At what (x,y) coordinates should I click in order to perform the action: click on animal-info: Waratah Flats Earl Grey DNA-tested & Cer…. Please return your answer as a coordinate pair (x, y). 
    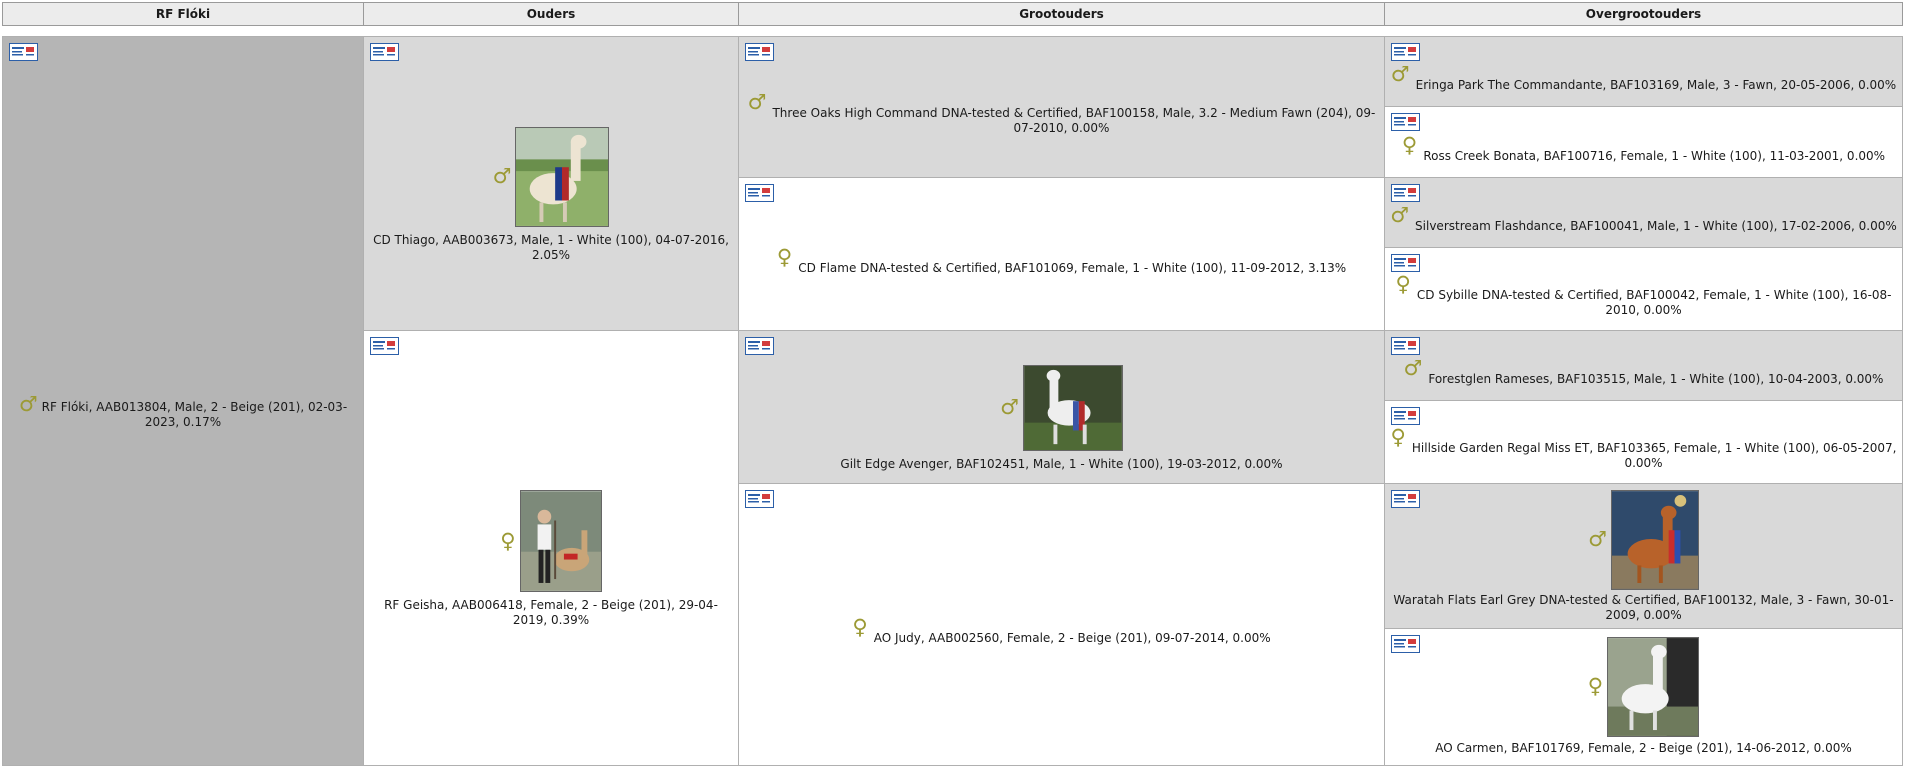
    Looking at the image, I should click on (1643, 607).